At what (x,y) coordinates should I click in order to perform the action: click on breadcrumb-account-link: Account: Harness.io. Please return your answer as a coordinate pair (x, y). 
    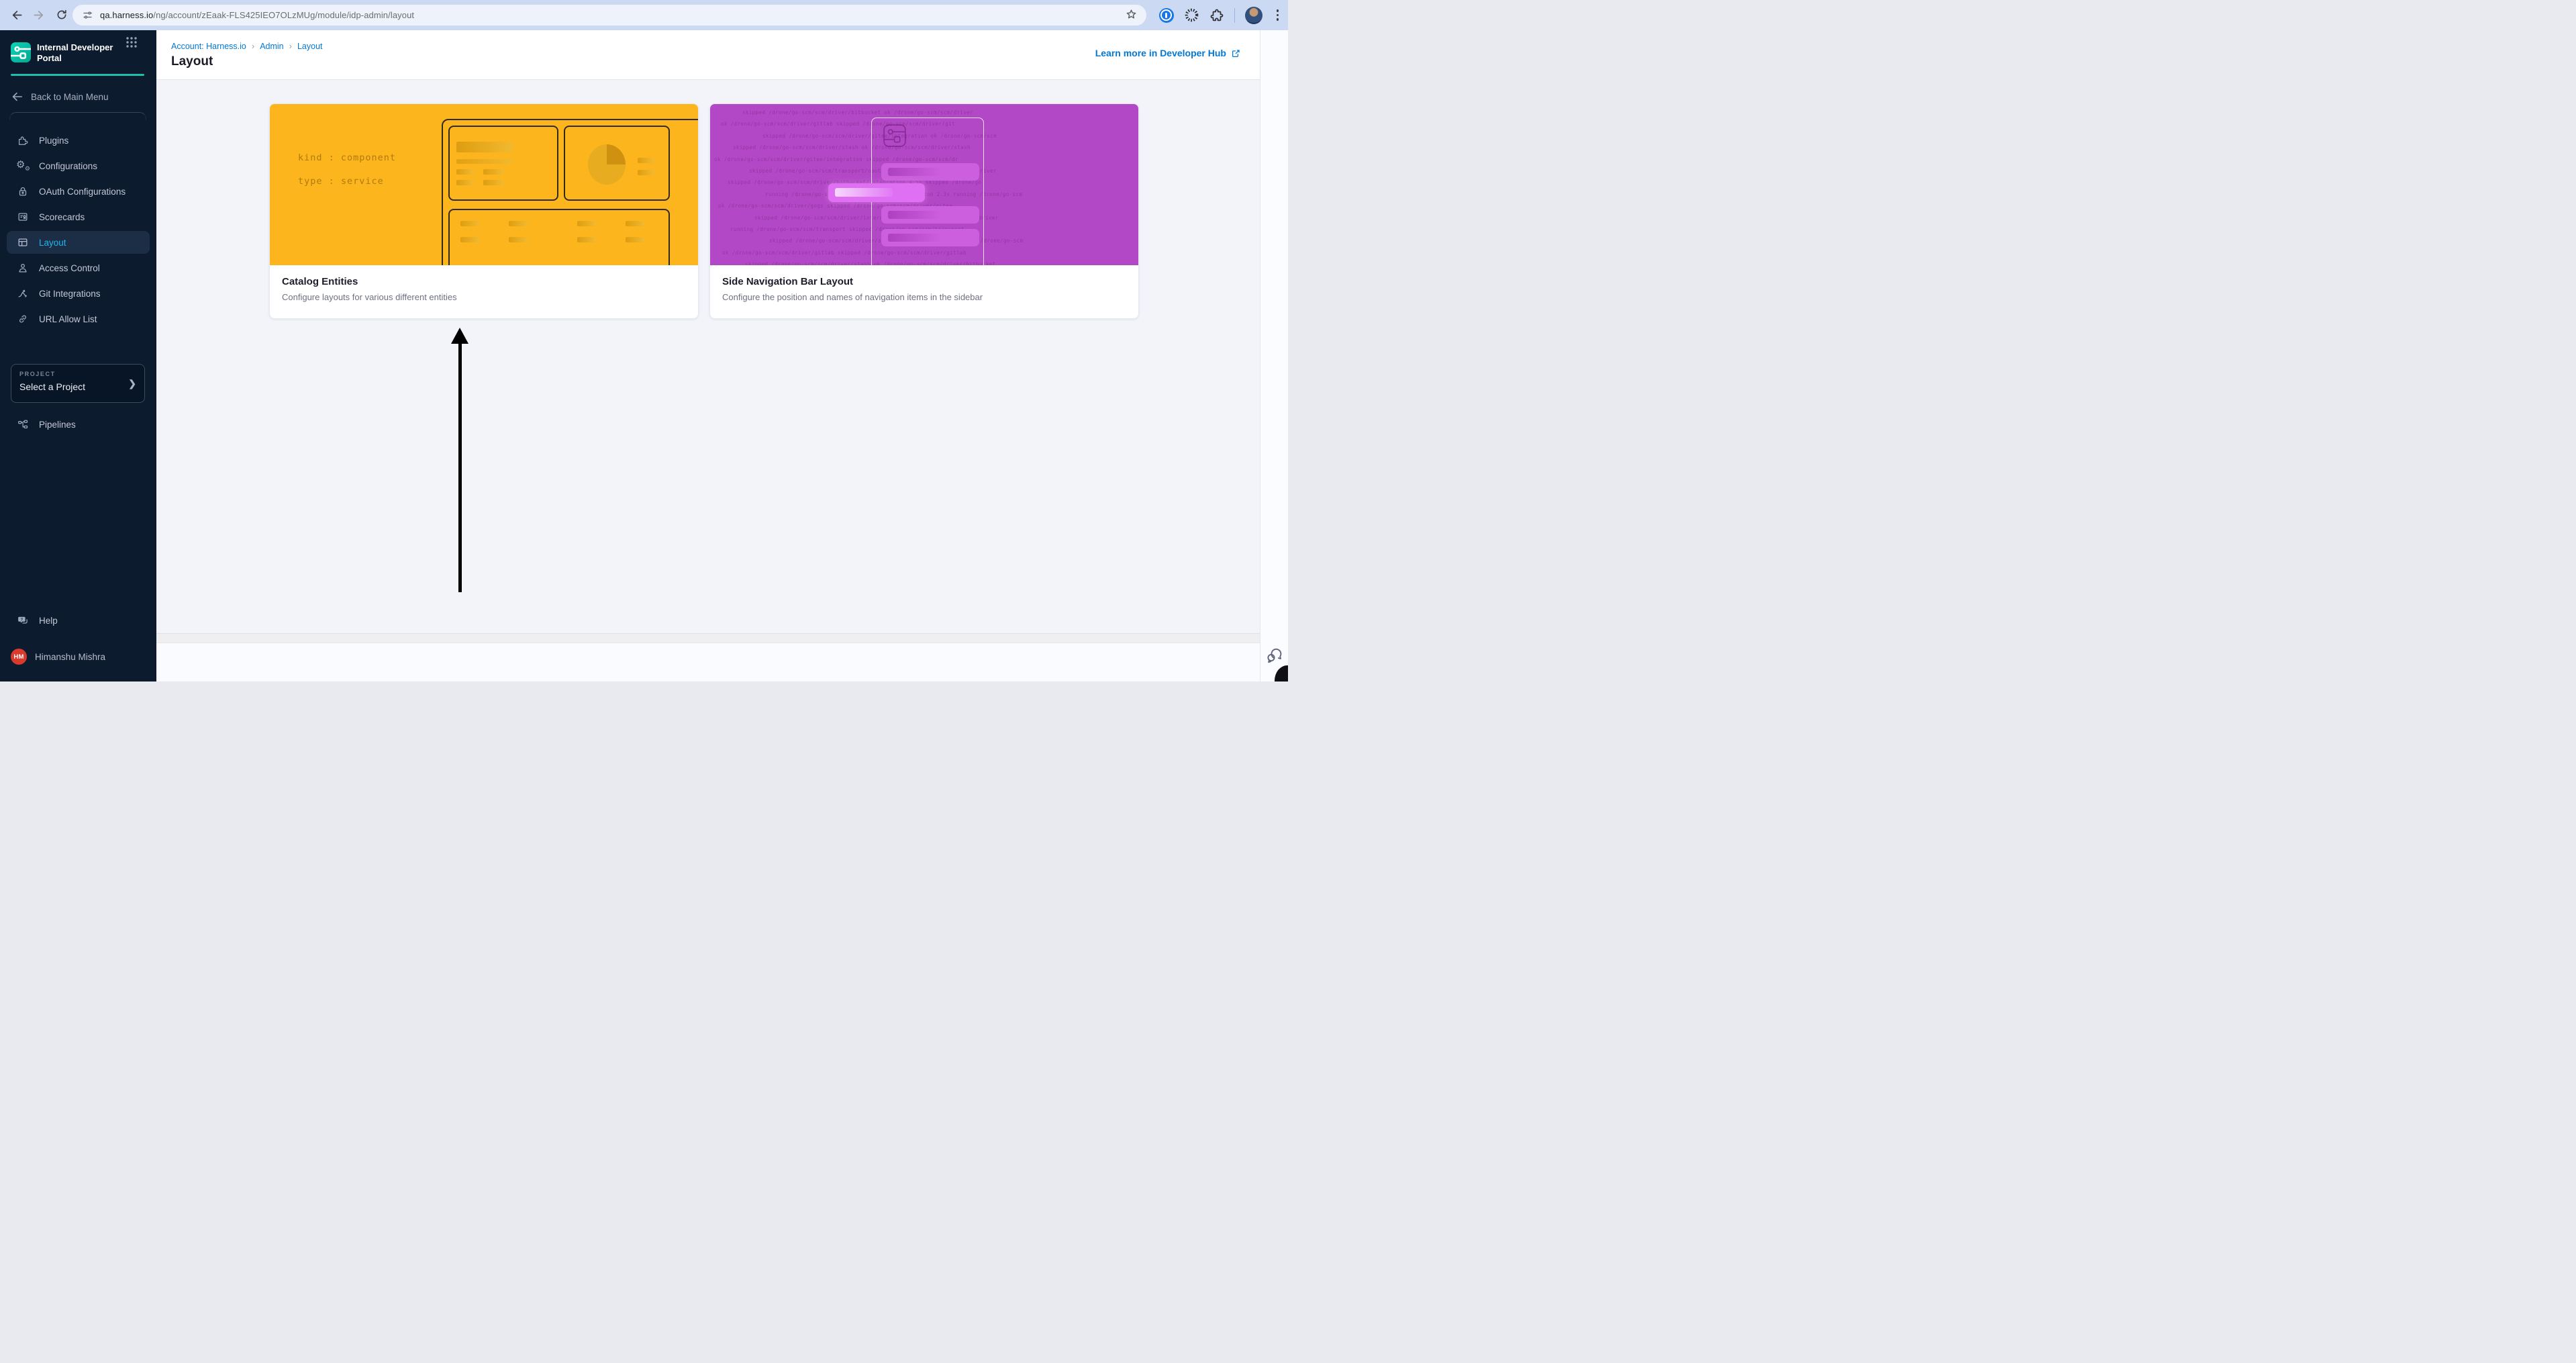
    Looking at the image, I should click on (208, 46).